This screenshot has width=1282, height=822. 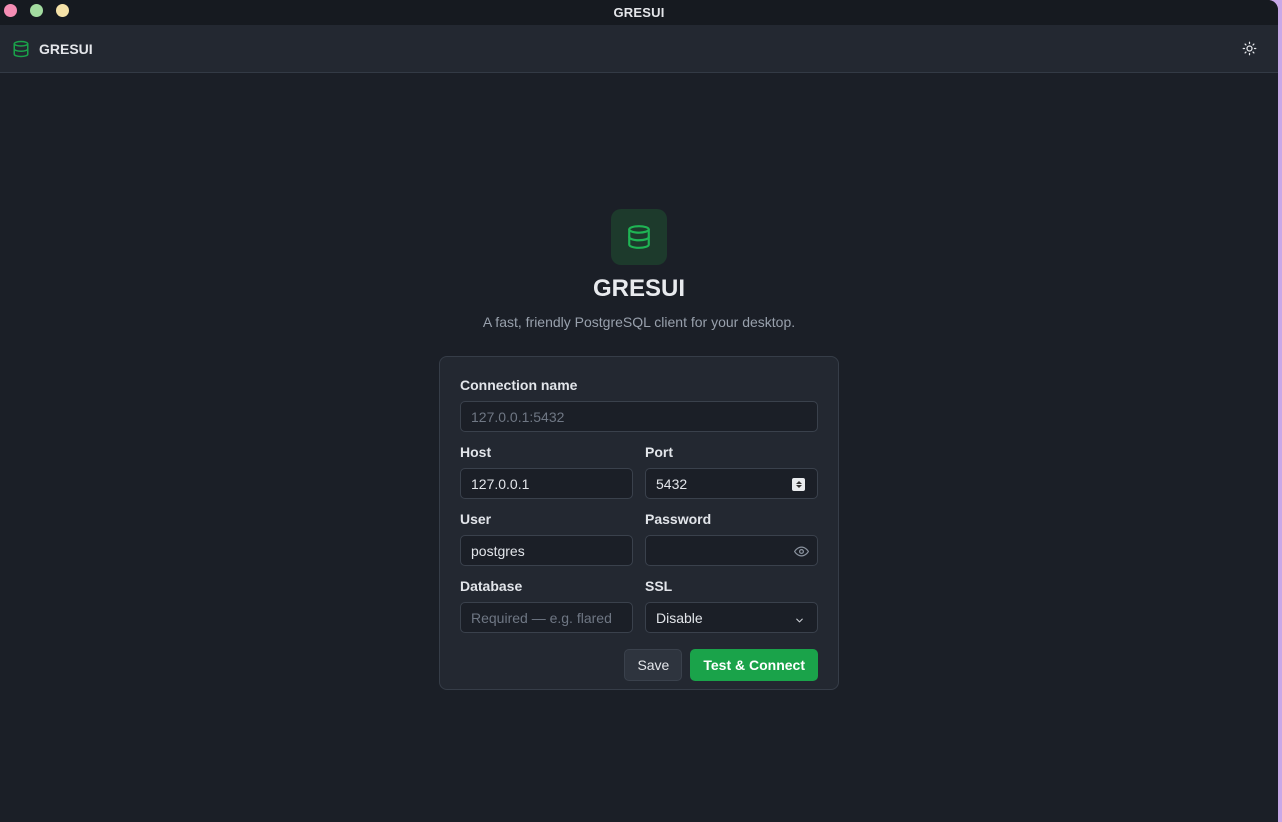 What do you see at coordinates (546, 617) in the screenshot?
I see `database-input: Required — e.g. flared` at bounding box center [546, 617].